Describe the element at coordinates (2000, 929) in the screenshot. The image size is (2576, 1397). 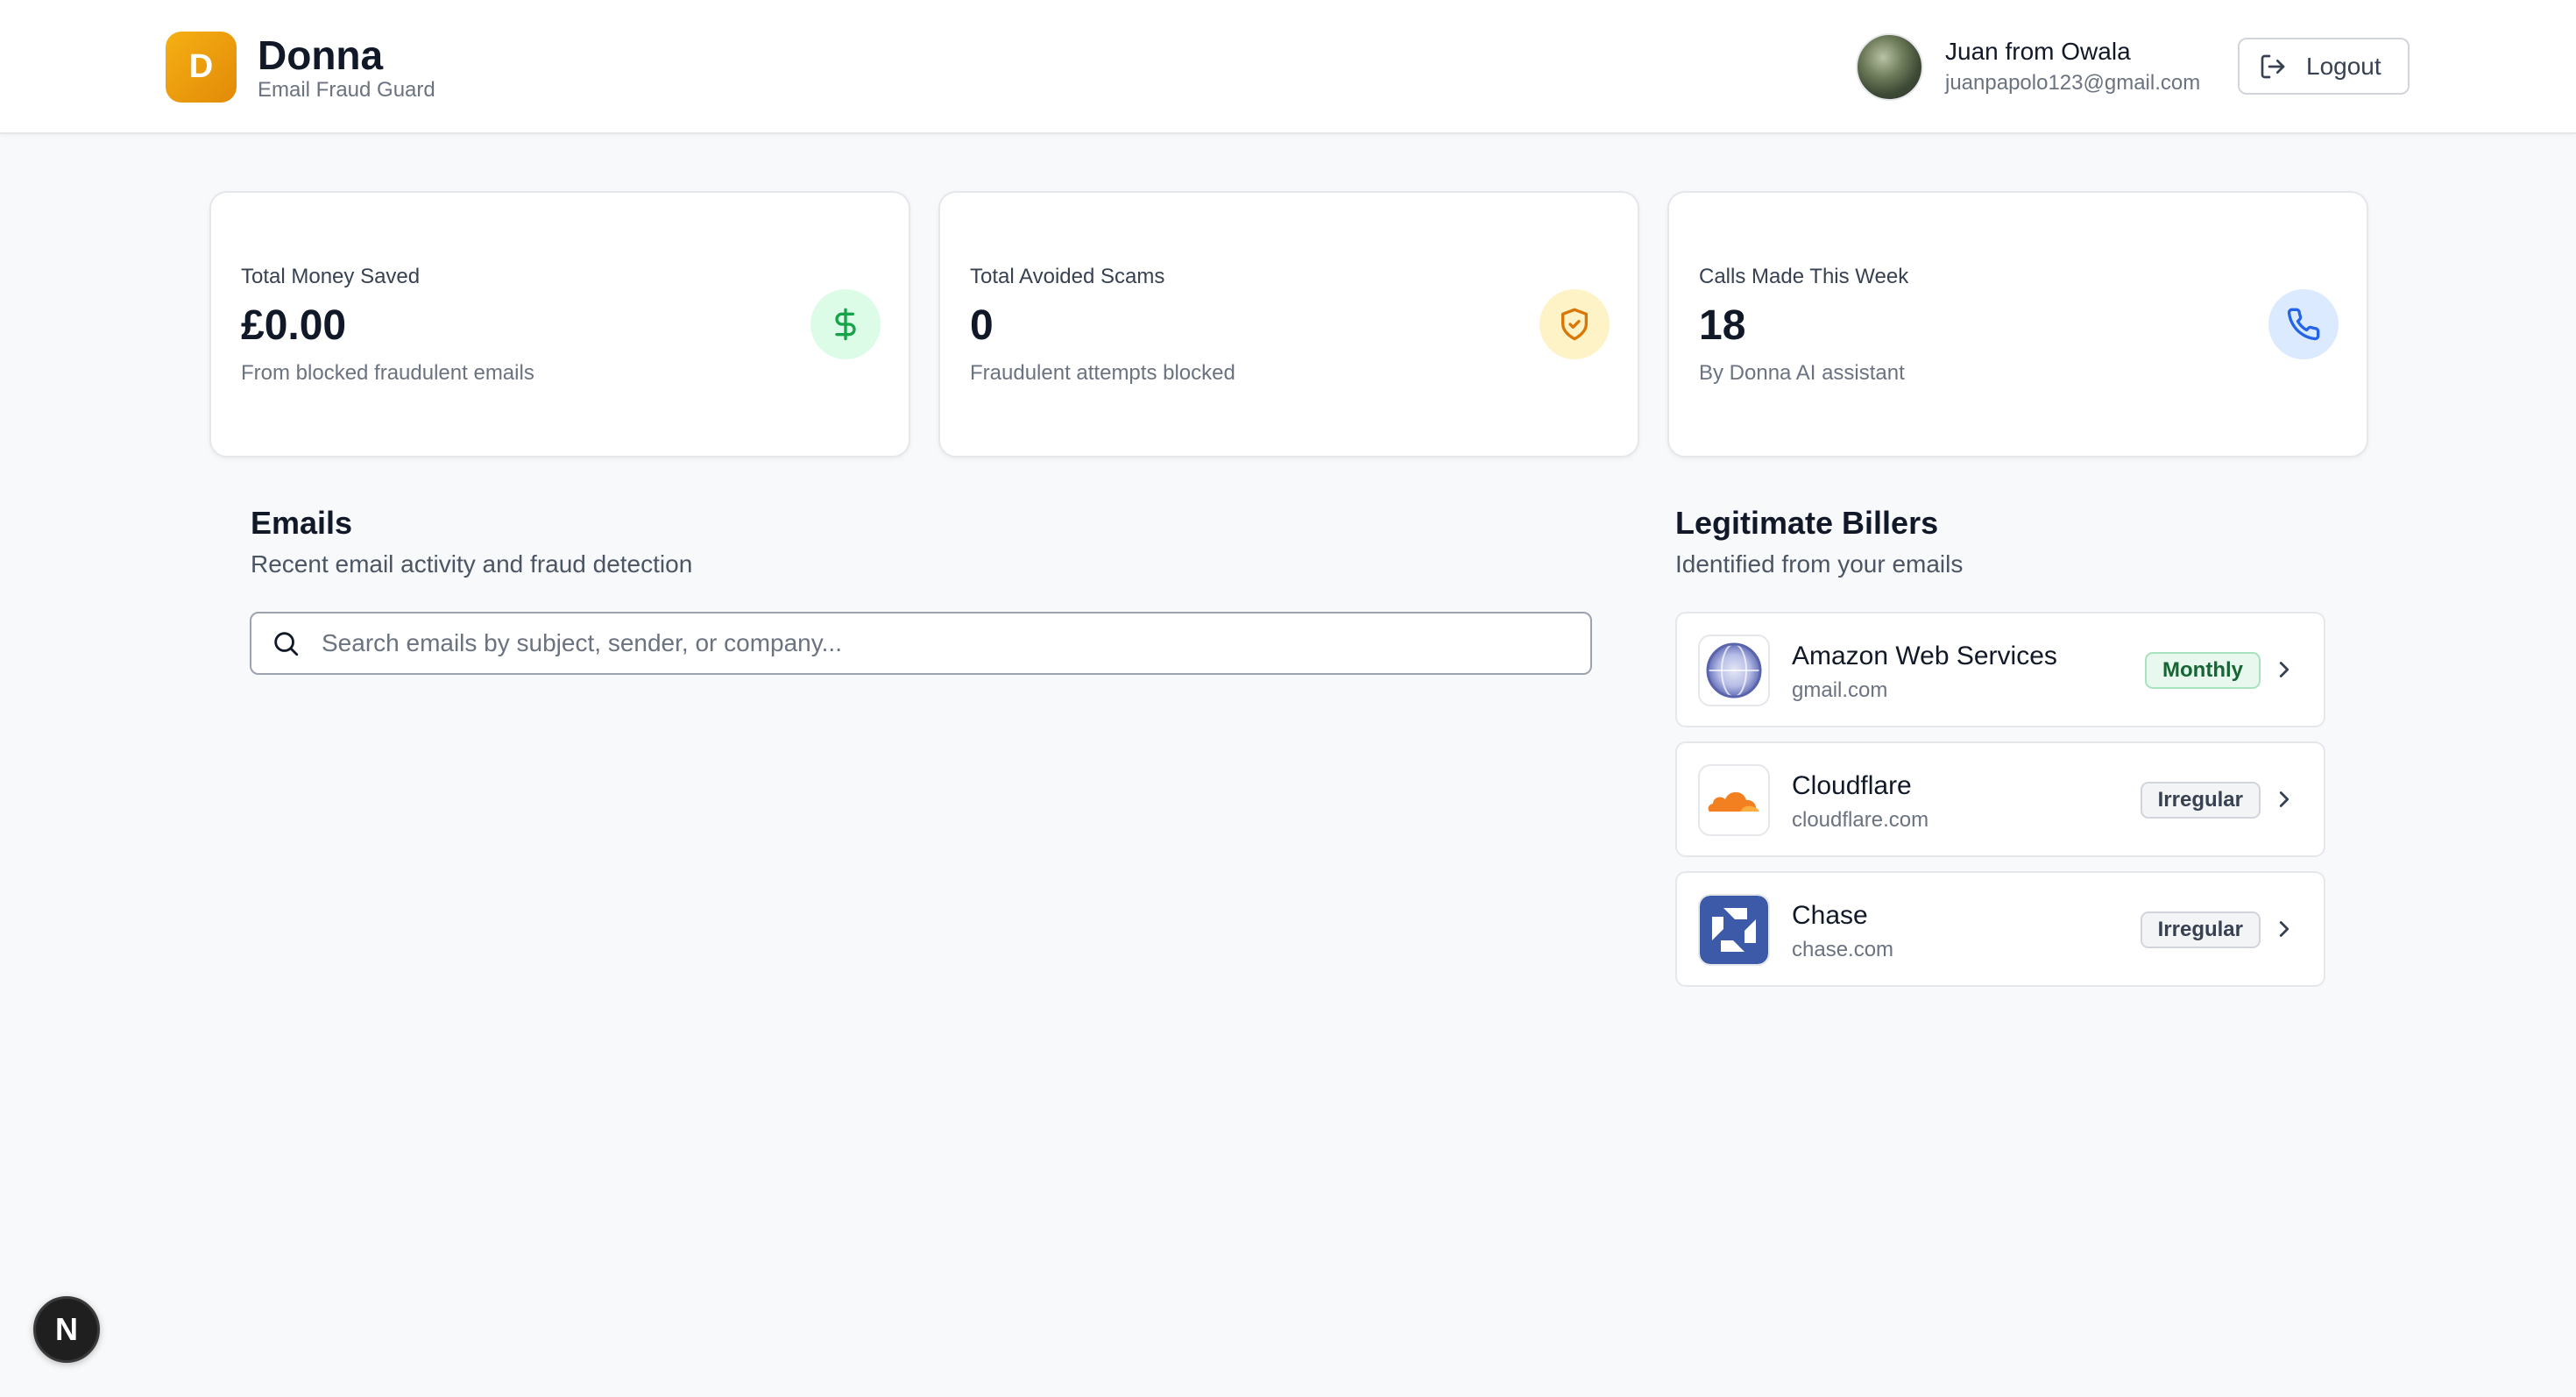
I see `biller-item-chase: Chase chase.com Irregular` at that location.